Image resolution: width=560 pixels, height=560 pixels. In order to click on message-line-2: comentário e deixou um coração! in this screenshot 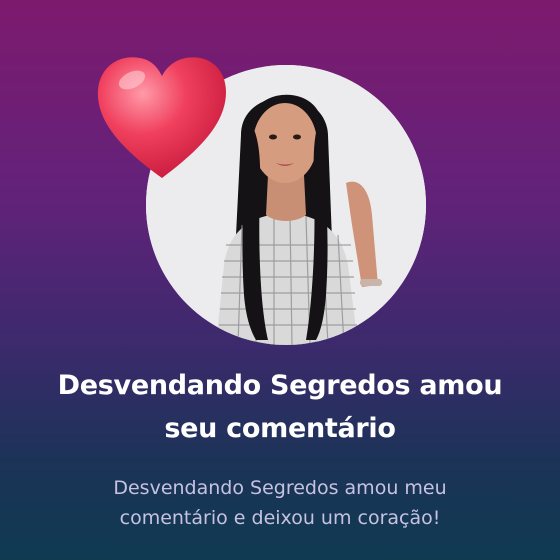, I will do `click(280, 518)`.